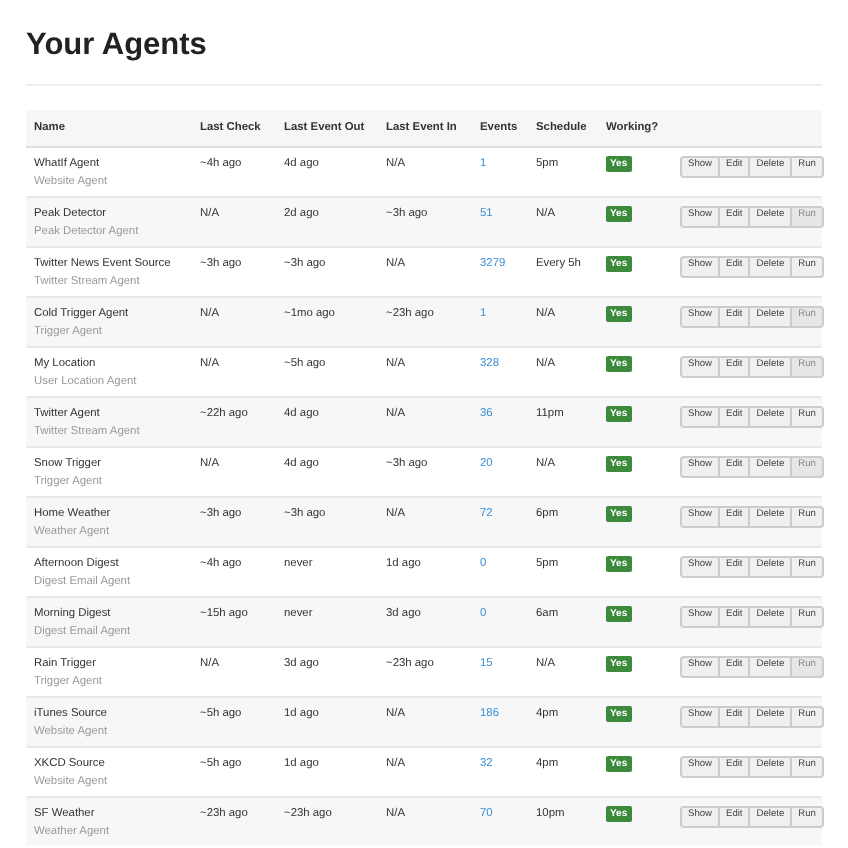 The width and height of the screenshot is (848, 848). Describe the element at coordinates (116, 46) in the screenshot. I see `page-title: Your Agents` at that location.